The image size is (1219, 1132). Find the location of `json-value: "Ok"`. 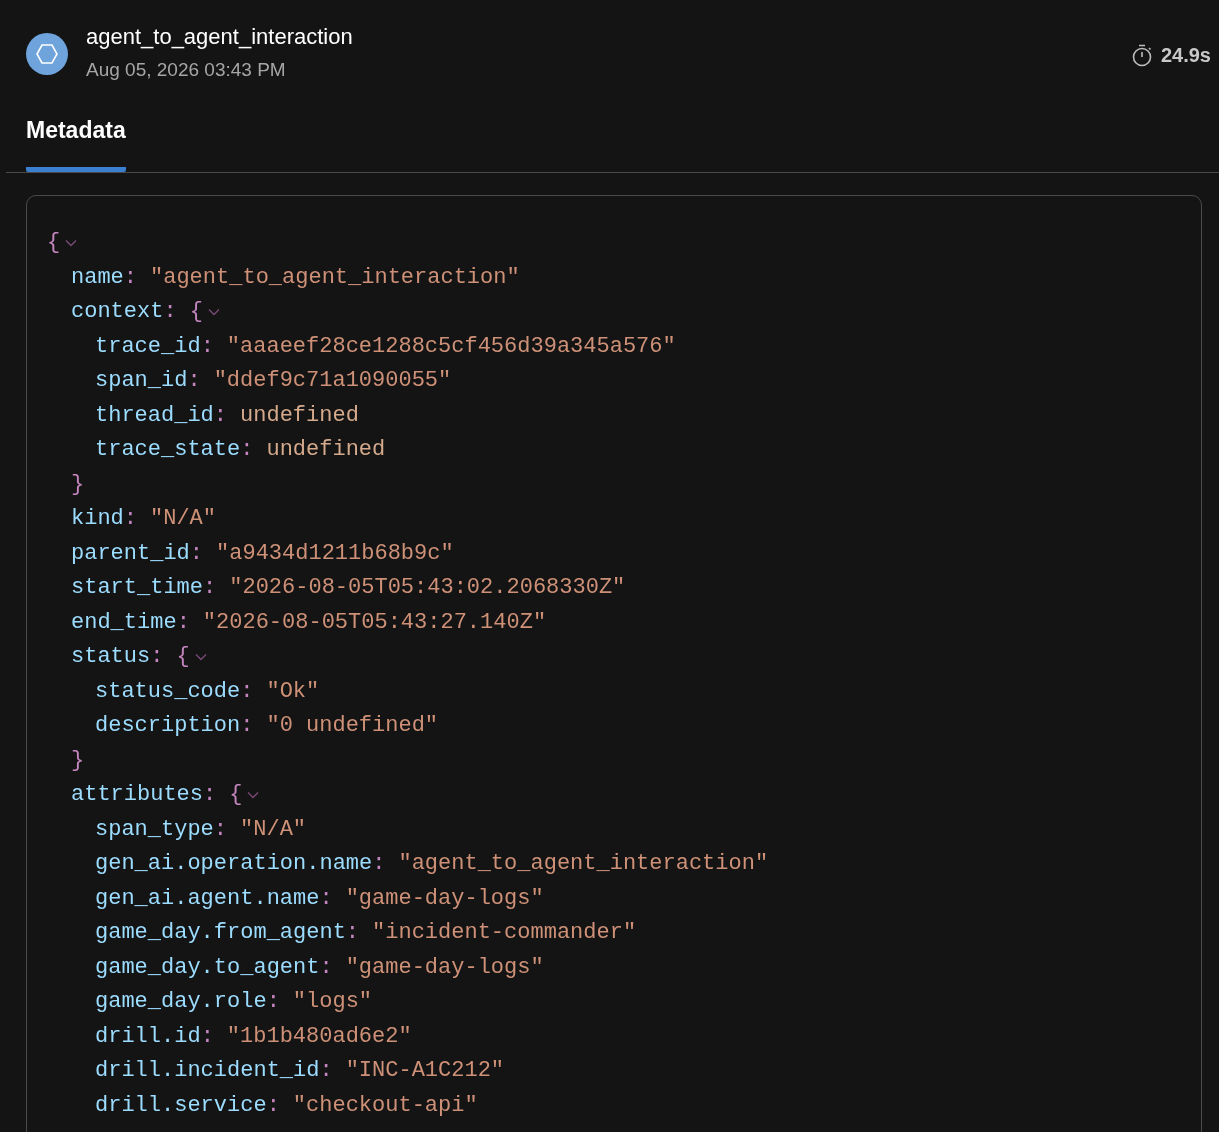

json-value: "Ok" is located at coordinates (293, 691).